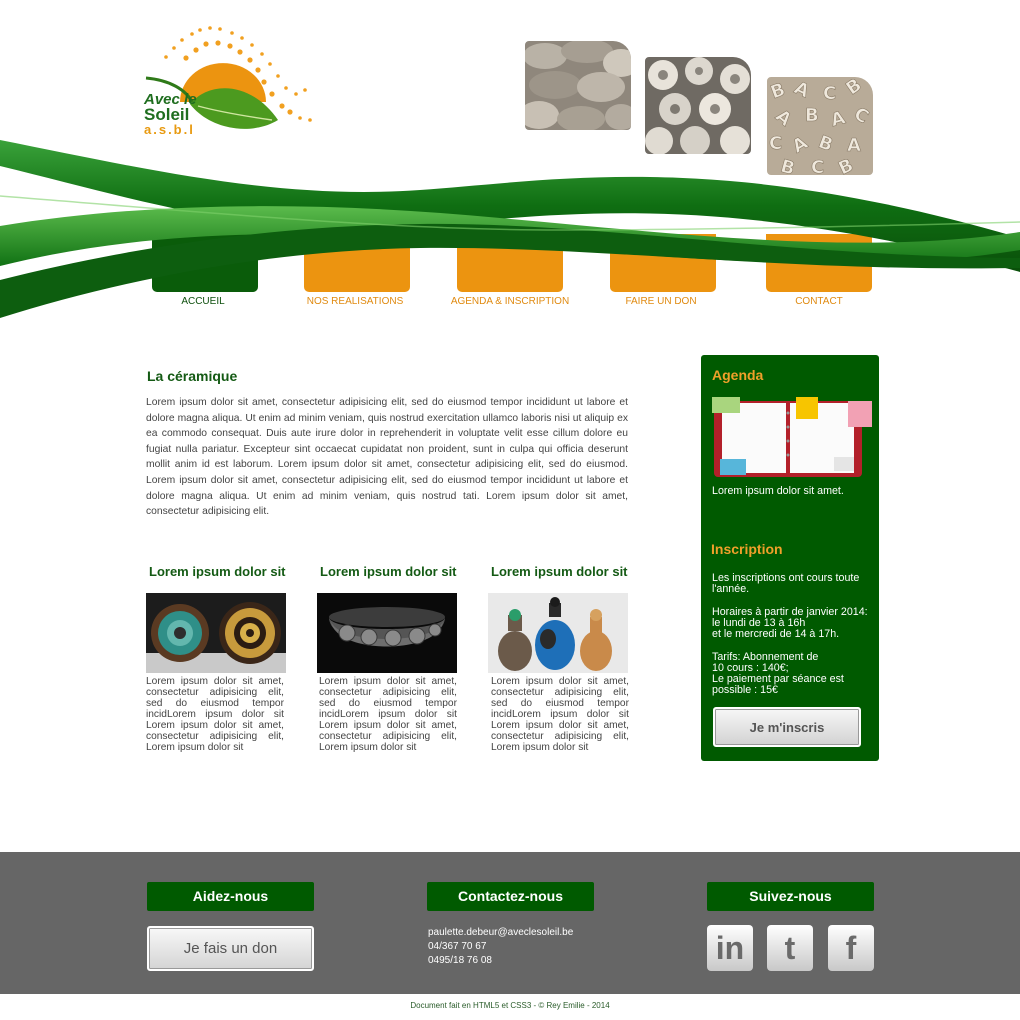  What do you see at coordinates (778, 491) in the screenshot?
I see `agenda-caption: Lorem ipsum dolor sit amet.` at bounding box center [778, 491].